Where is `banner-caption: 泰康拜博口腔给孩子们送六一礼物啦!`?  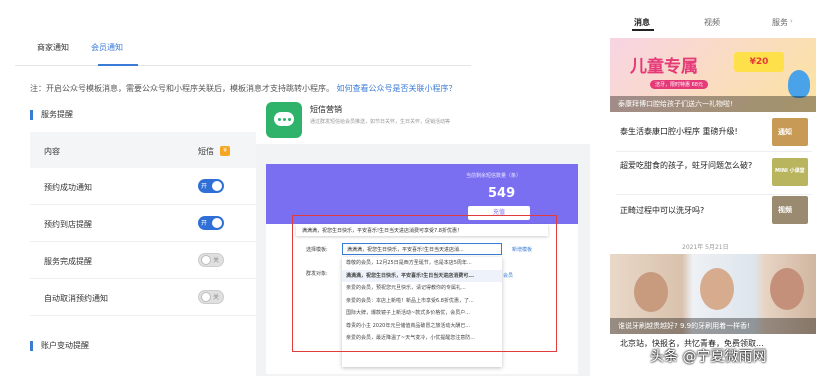 banner-caption: 泰康拜博口腔给孩子们送六一礼物啦! is located at coordinates (713, 104).